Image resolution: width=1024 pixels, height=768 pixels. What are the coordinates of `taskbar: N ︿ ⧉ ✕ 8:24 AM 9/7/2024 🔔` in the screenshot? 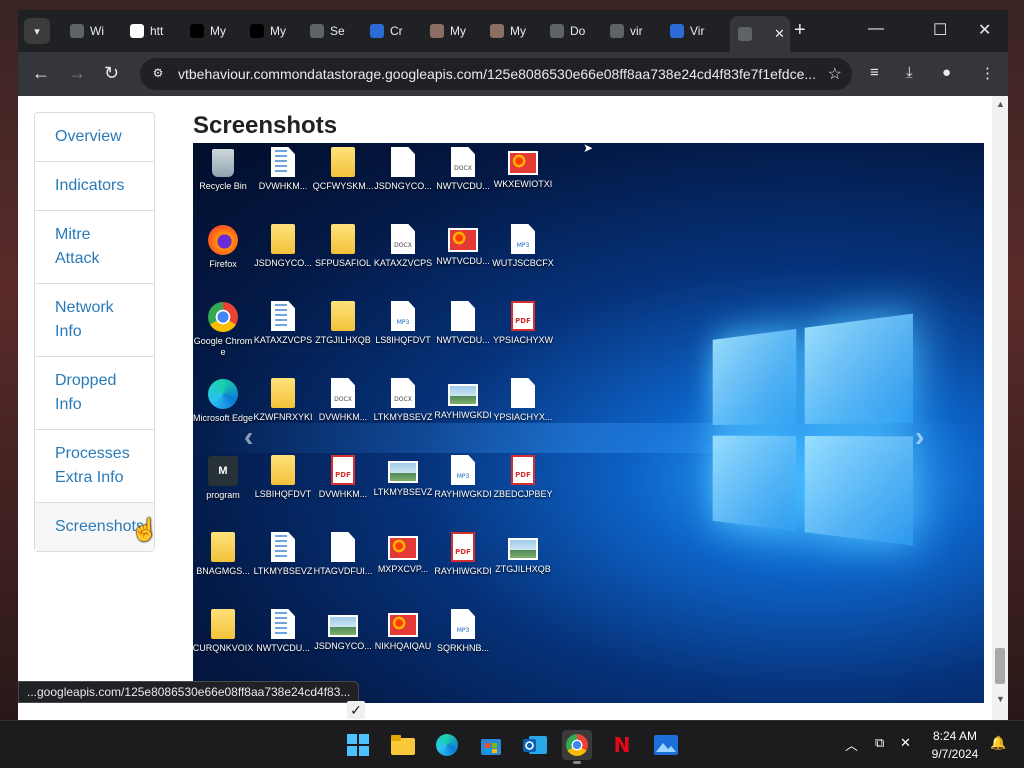 It's located at (512, 744).